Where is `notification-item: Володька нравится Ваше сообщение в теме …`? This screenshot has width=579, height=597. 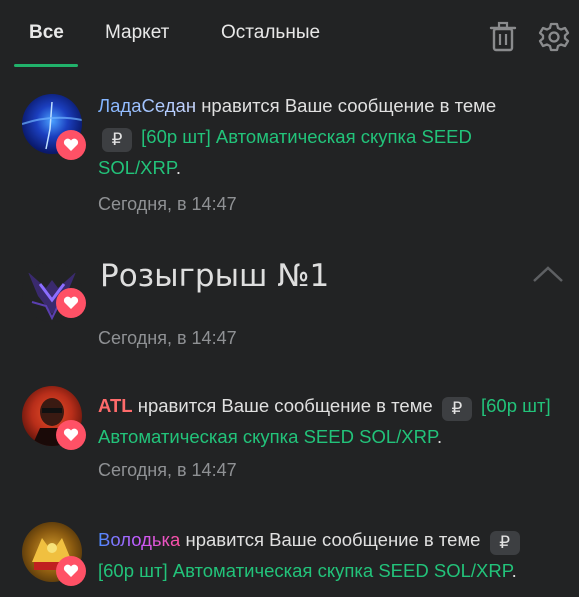 notification-item: Володька нравится Ваше сообщение в теме … is located at coordinates (289, 557).